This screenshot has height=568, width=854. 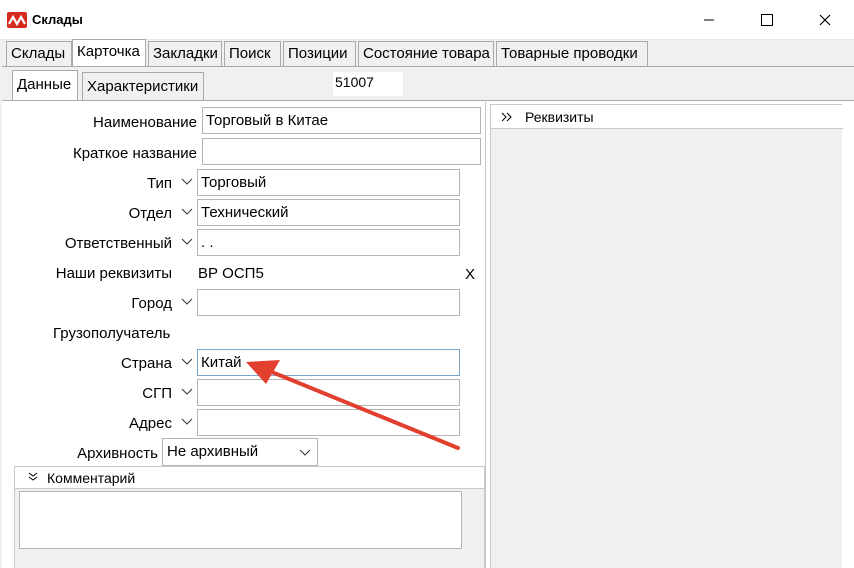 What do you see at coordinates (328, 422) in the screenshot?
I see `address-field` at bounding box center [328, 422].